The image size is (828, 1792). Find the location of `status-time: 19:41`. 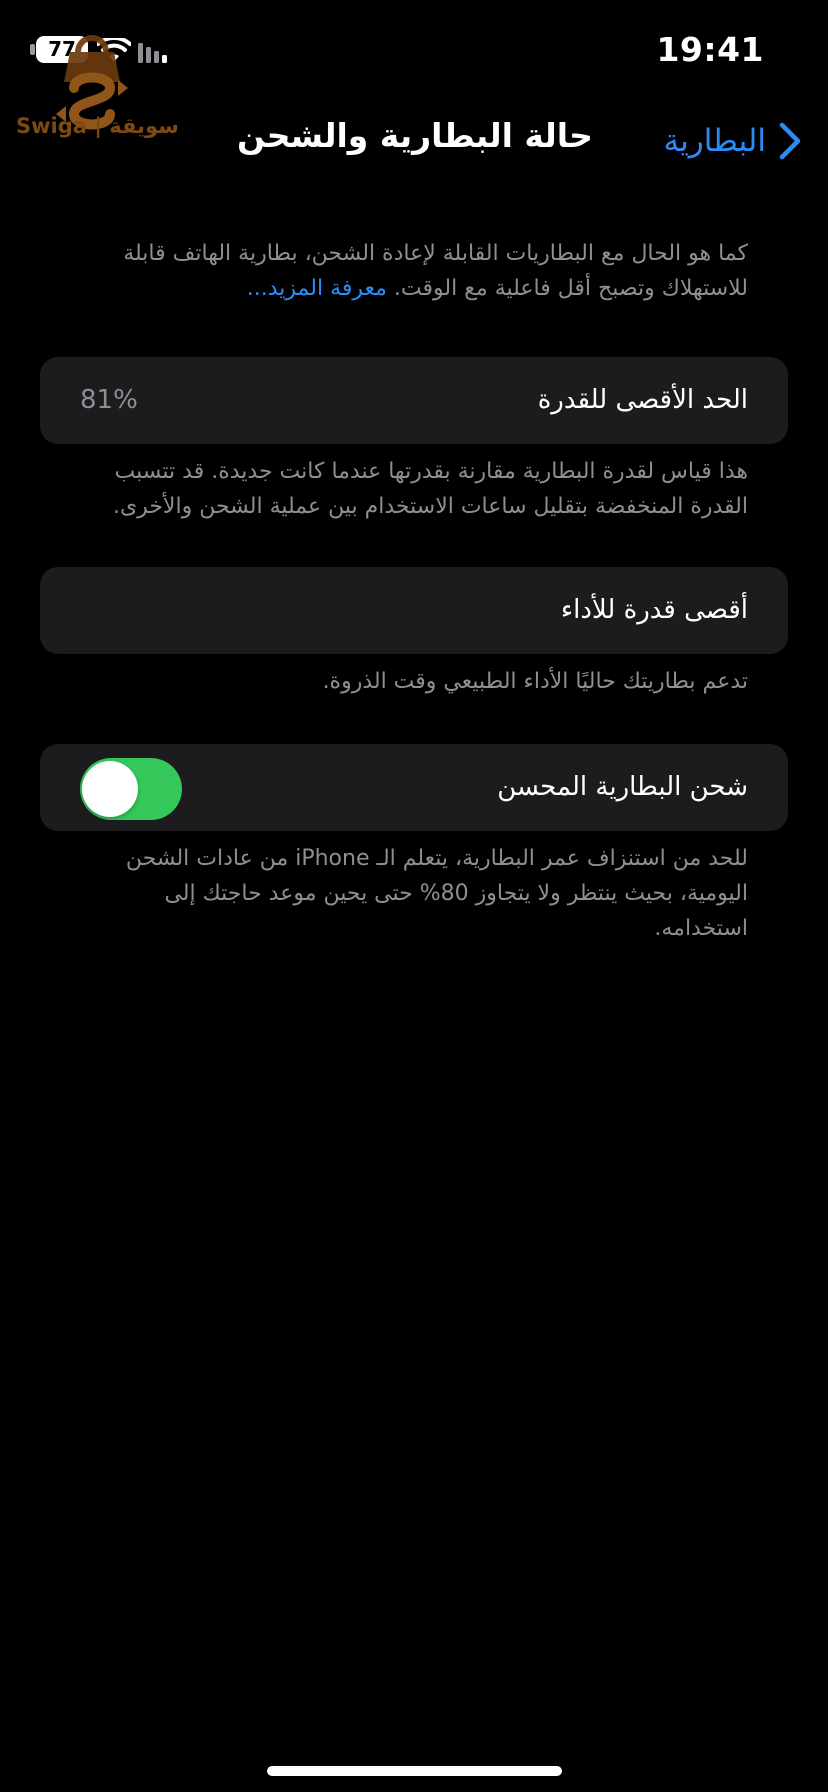

status-time: 19:41 is located at coordinates (710, 49).